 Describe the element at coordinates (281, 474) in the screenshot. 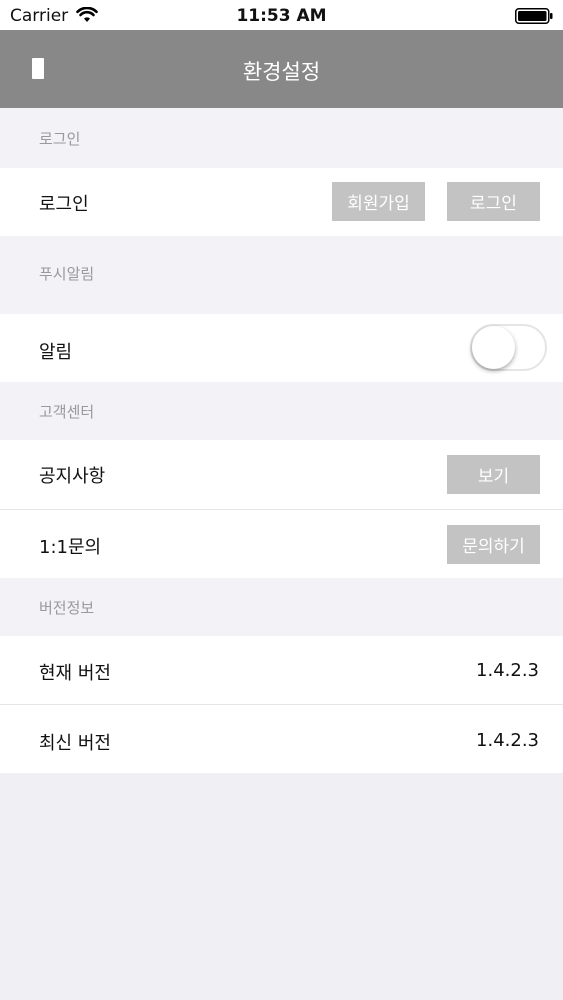

I see `notice-row: 공지사항 보기` at that location.